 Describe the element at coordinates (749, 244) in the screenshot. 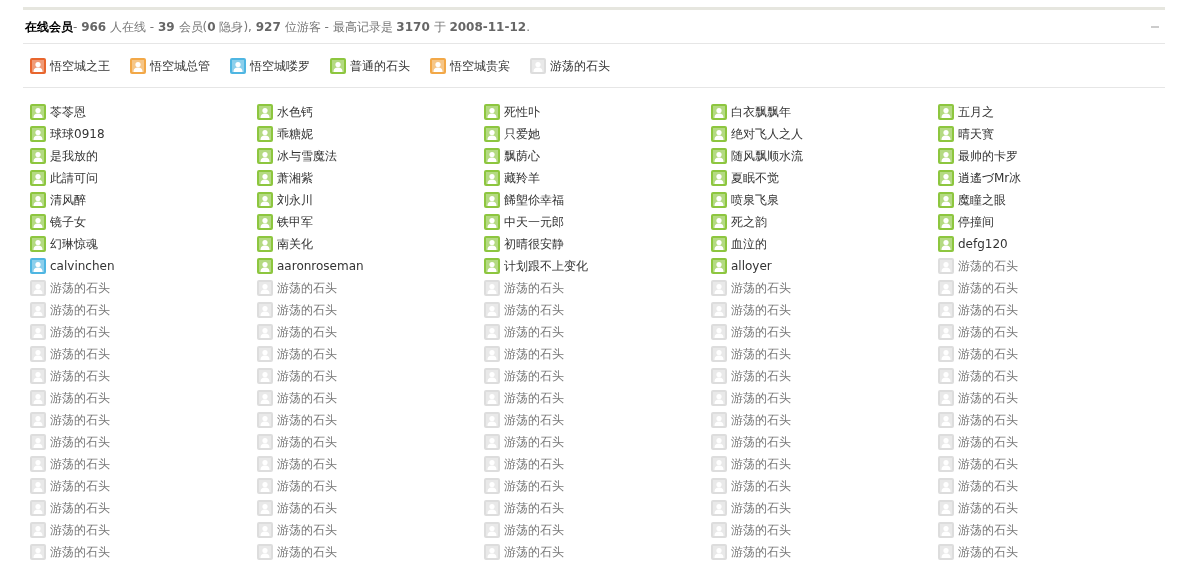

I see `member-link: 血泣的` at that location.